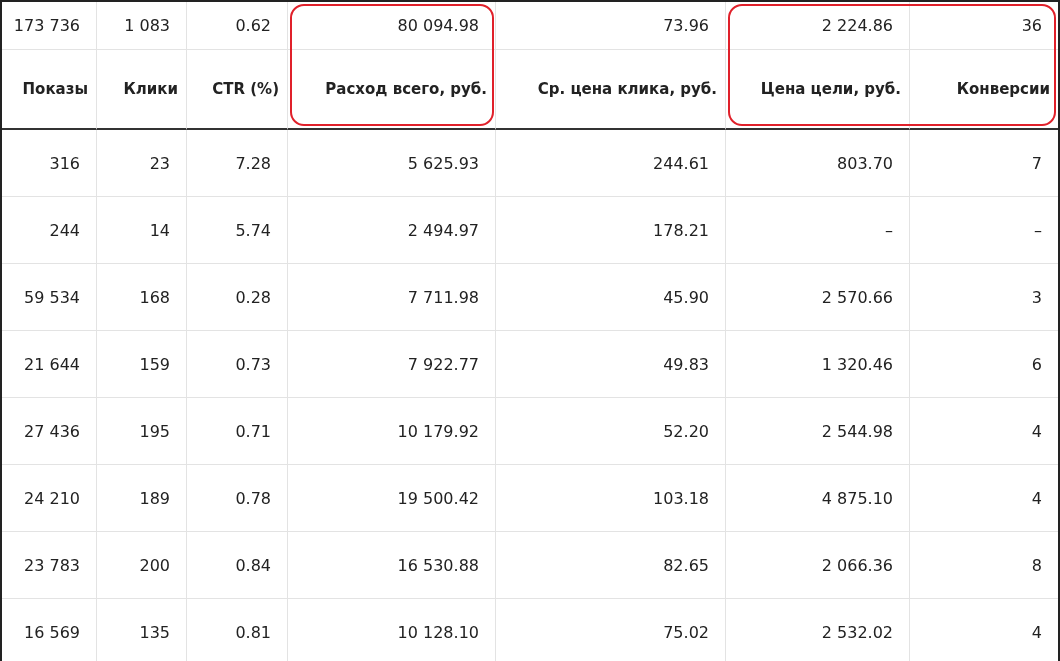 The width and height of the screenshot is (1060, 661). Describe the element at coordinates (392, 565) in the screenshot. I see `table-cell: 16 530.88` at that location.